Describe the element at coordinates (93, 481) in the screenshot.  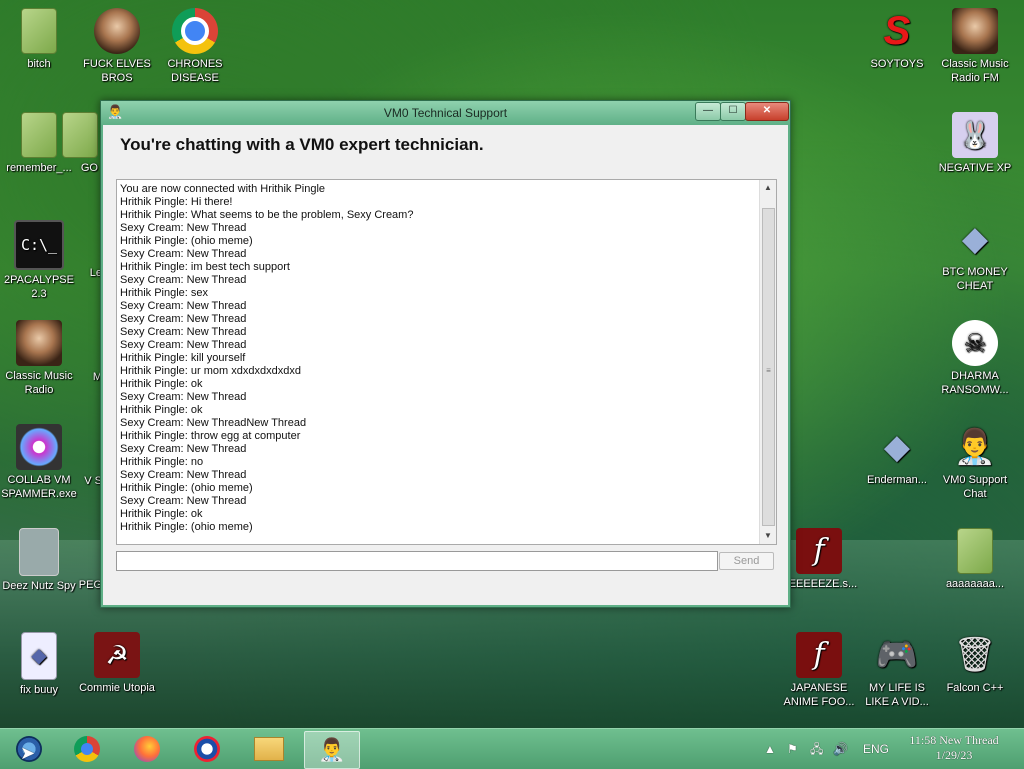
I see `desktop-icon-label: V S` at that location.